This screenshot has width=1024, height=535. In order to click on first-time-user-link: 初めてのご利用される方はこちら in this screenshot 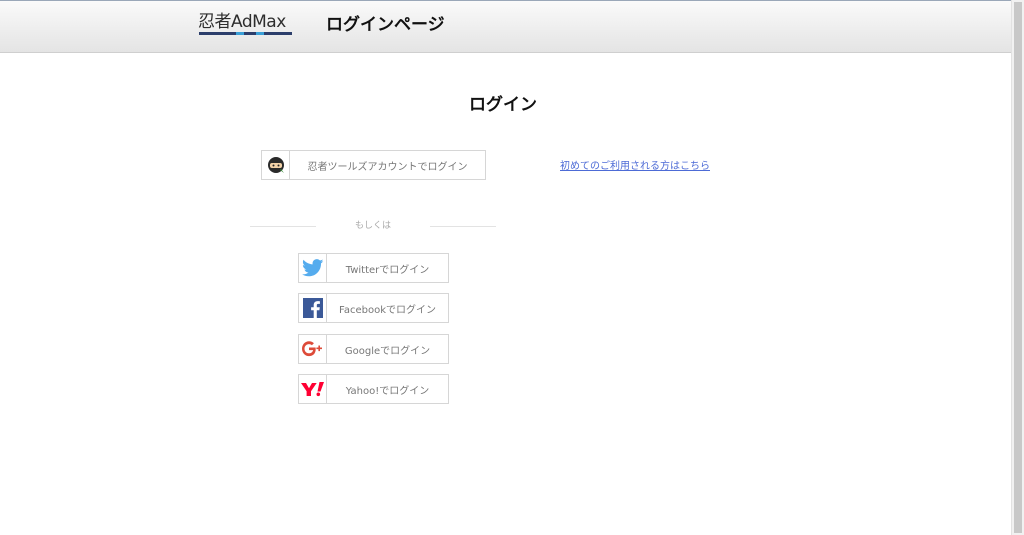, I will do `click(635, 164)`.